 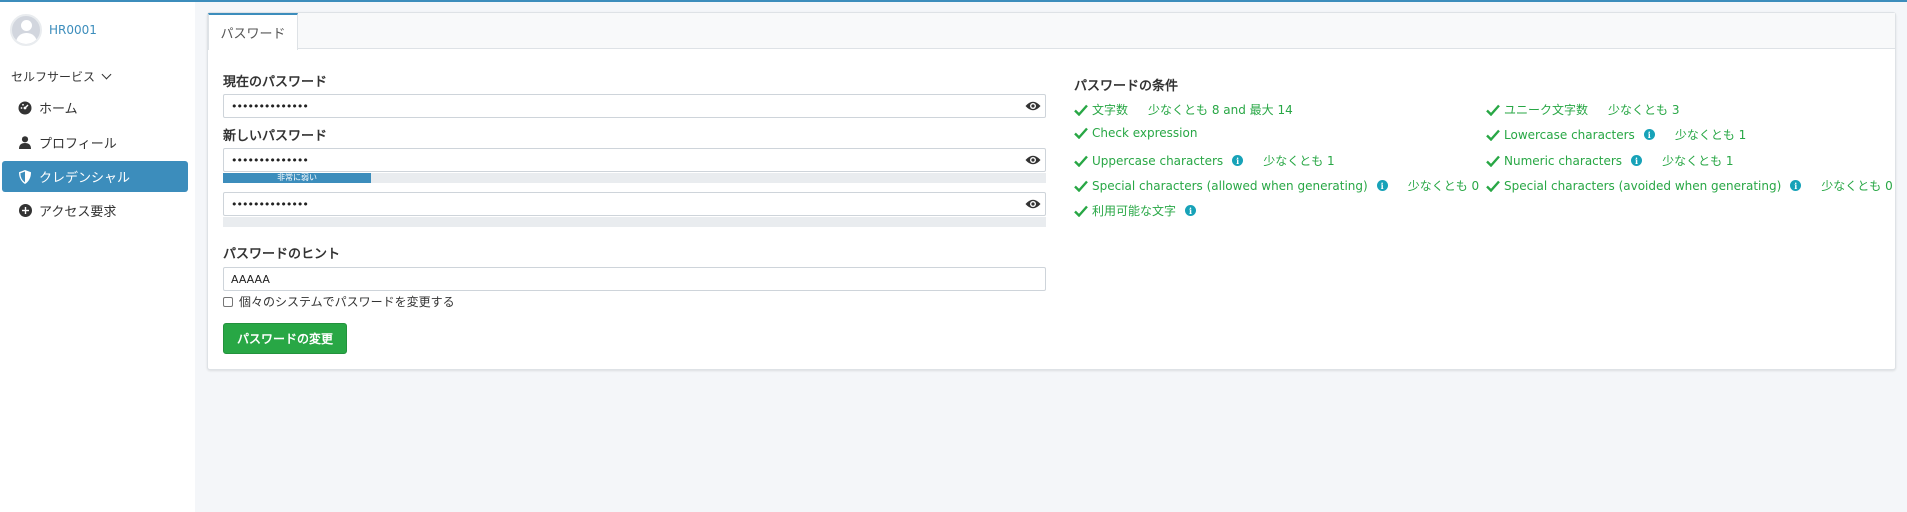 I want to click on plus-circle-icon, so click(x=25, y=211).